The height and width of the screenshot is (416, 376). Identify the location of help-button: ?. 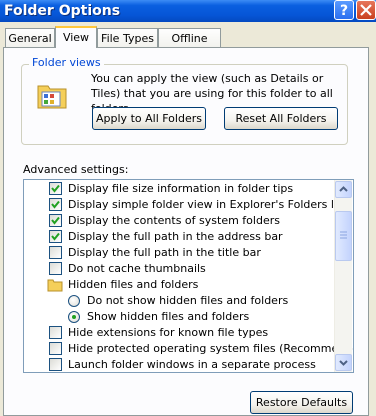
(344, 10).